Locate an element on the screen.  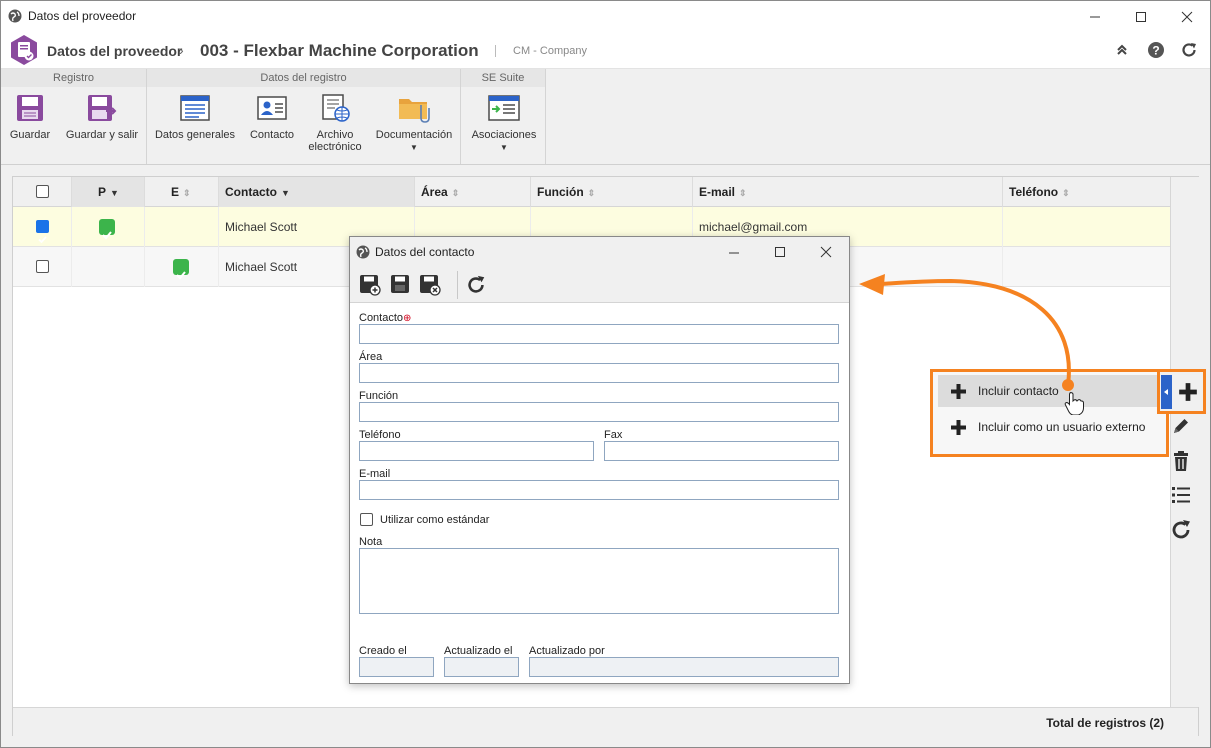
page-title: 003 - Flexbar Machine Corporation is located at coordinates (339, 50).